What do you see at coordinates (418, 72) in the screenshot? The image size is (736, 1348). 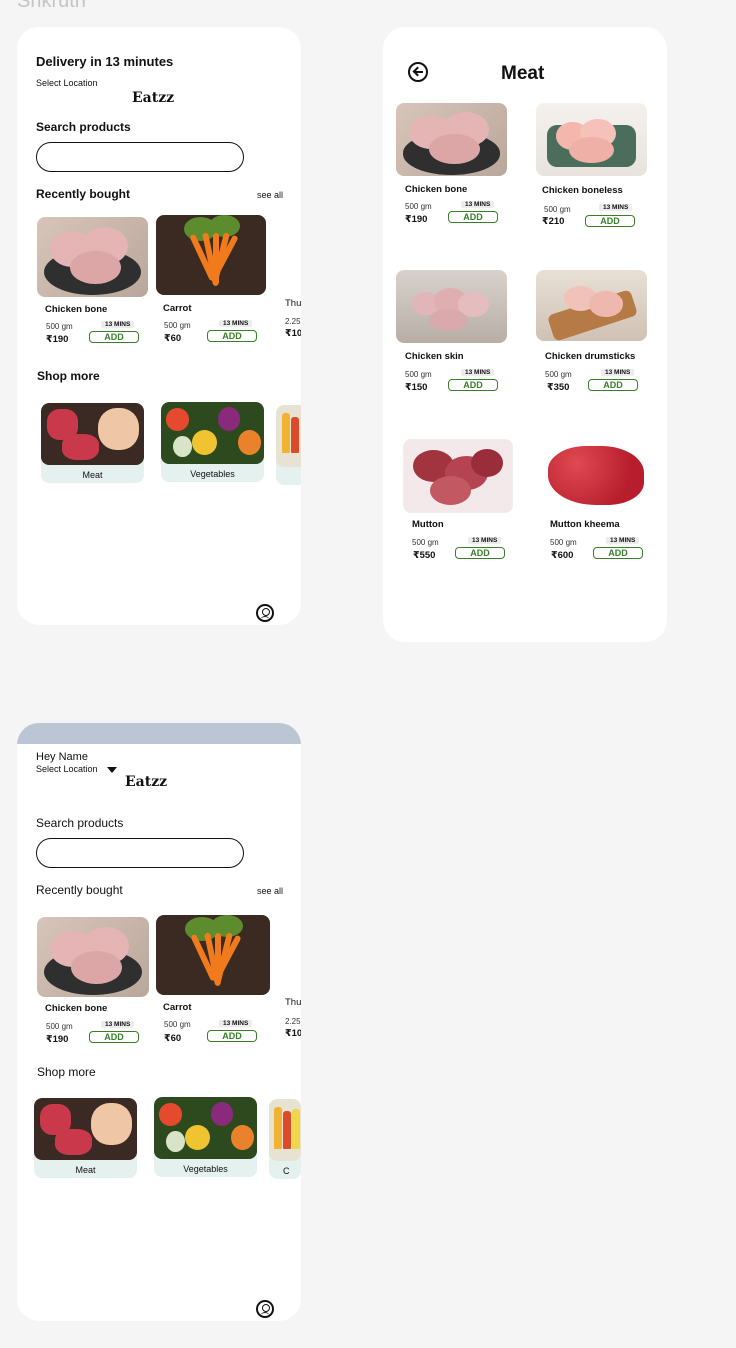 I see `back-arrow-icon` at bounding box center [418, 72].